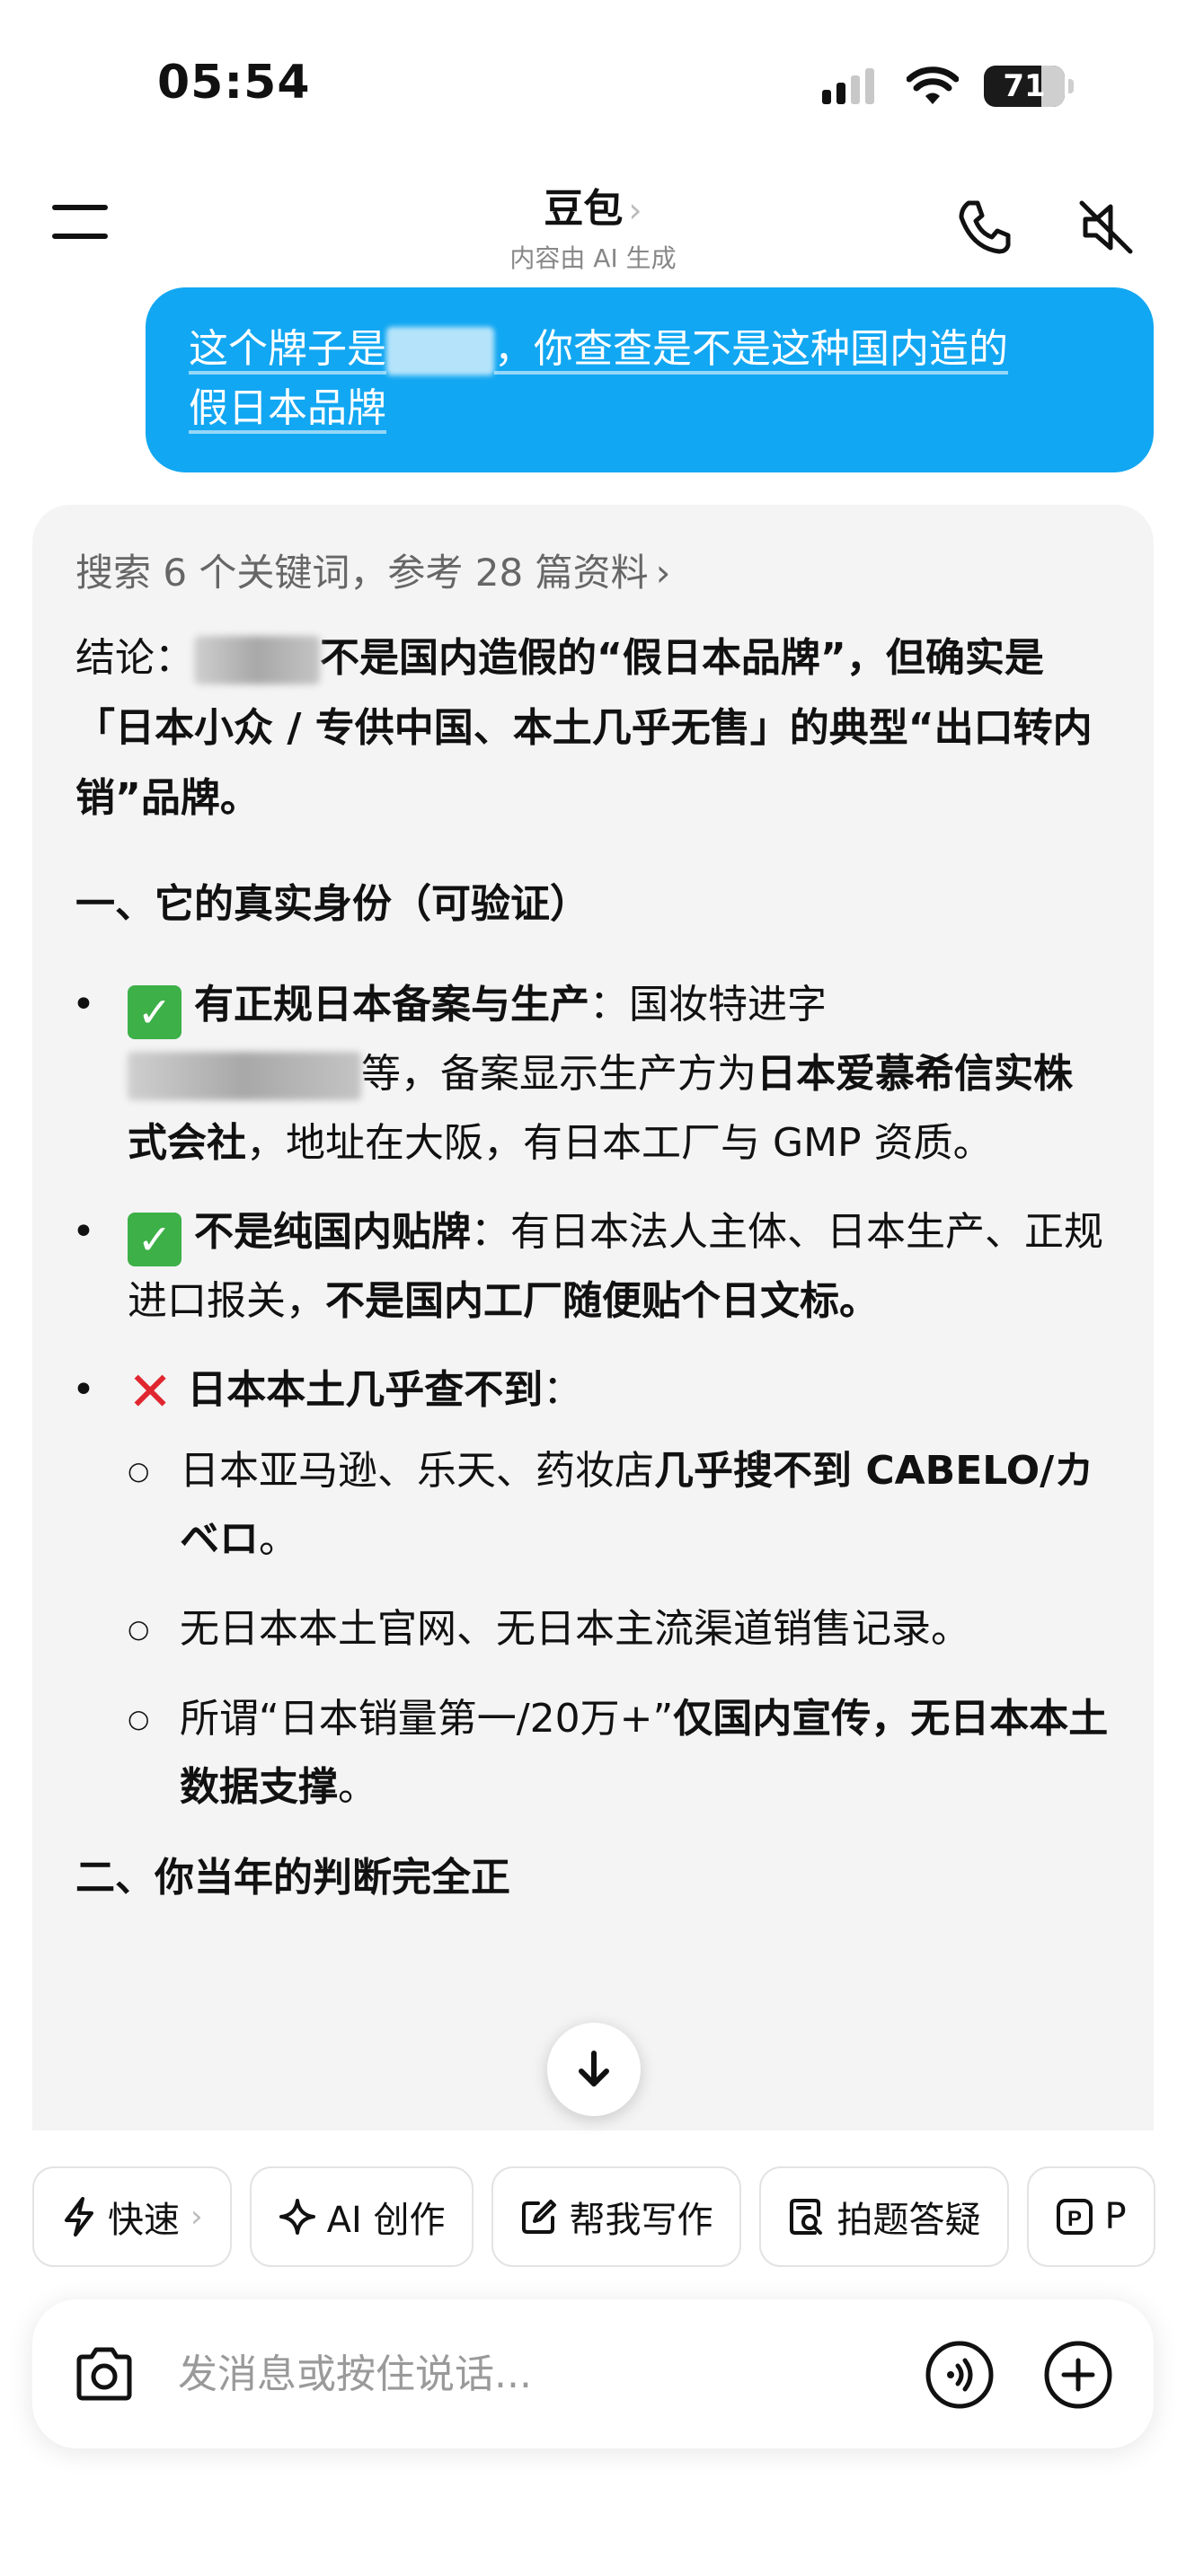  I want to click on chip-ai-create: AI 创作, so click(361, 2216).